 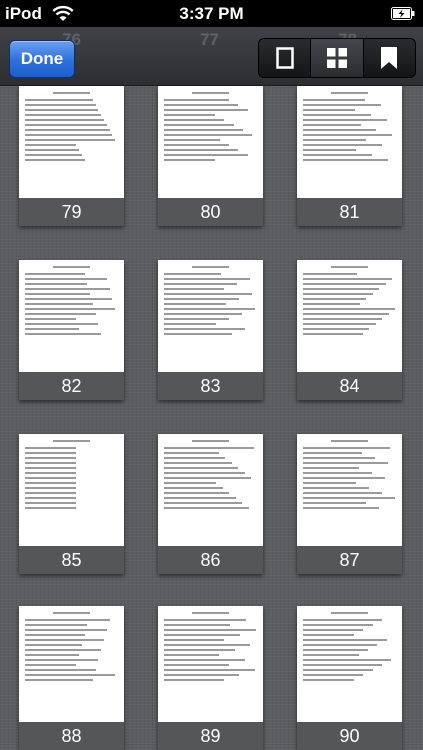 I want to click on battery-charging-icon, so click(x=403, y=13).